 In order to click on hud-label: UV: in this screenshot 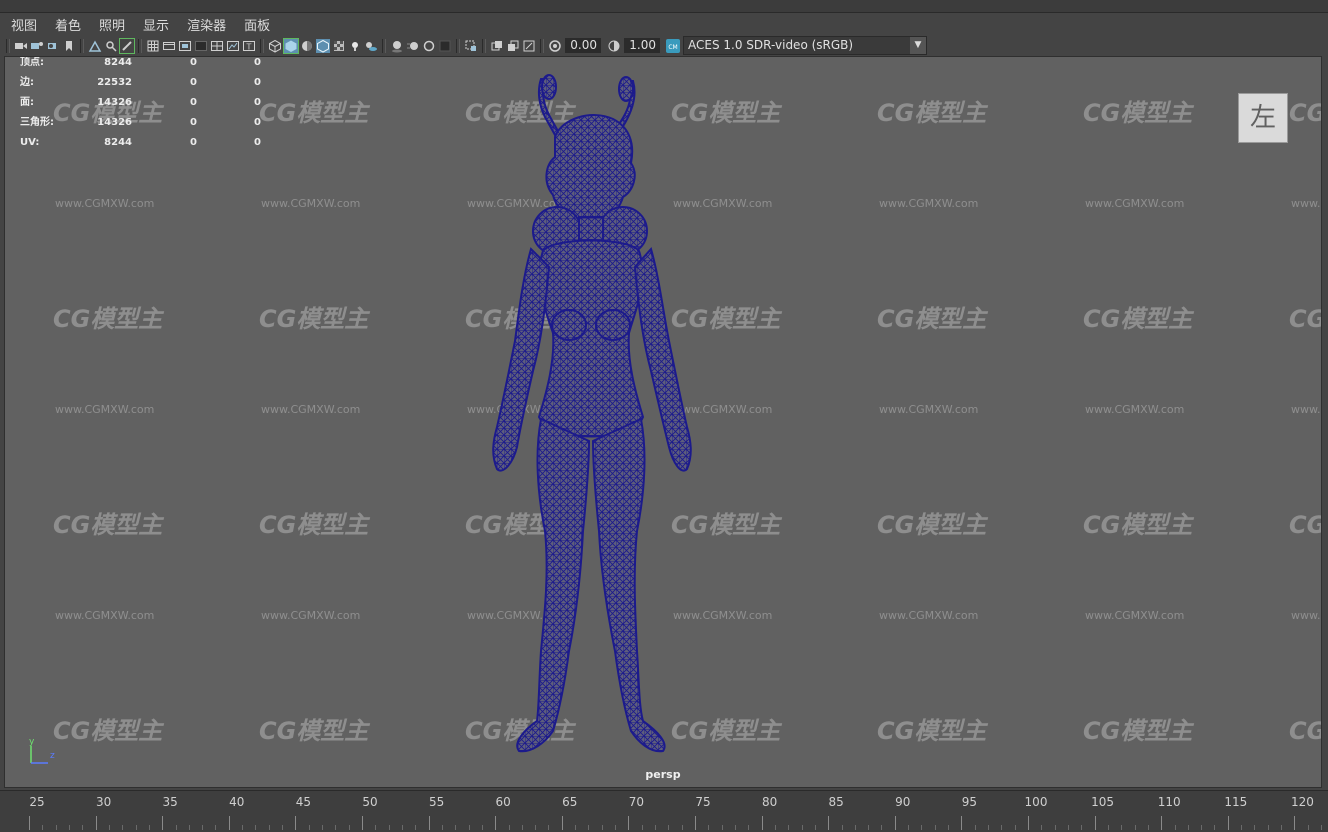, I will do `click(30, 142)`.